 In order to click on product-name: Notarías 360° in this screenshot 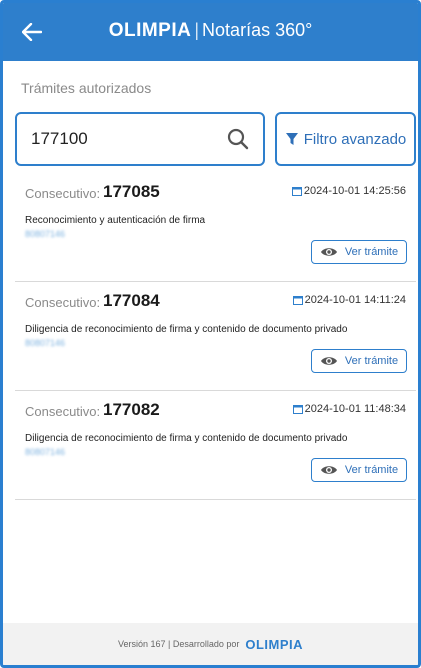, I will do `click(257, 30)`.